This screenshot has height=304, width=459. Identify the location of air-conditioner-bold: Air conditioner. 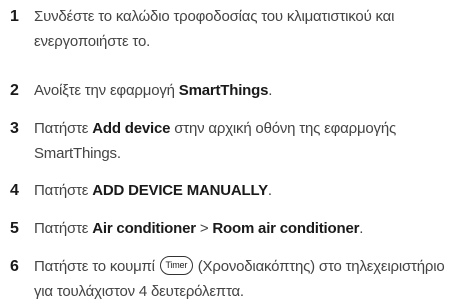
(144, 228).